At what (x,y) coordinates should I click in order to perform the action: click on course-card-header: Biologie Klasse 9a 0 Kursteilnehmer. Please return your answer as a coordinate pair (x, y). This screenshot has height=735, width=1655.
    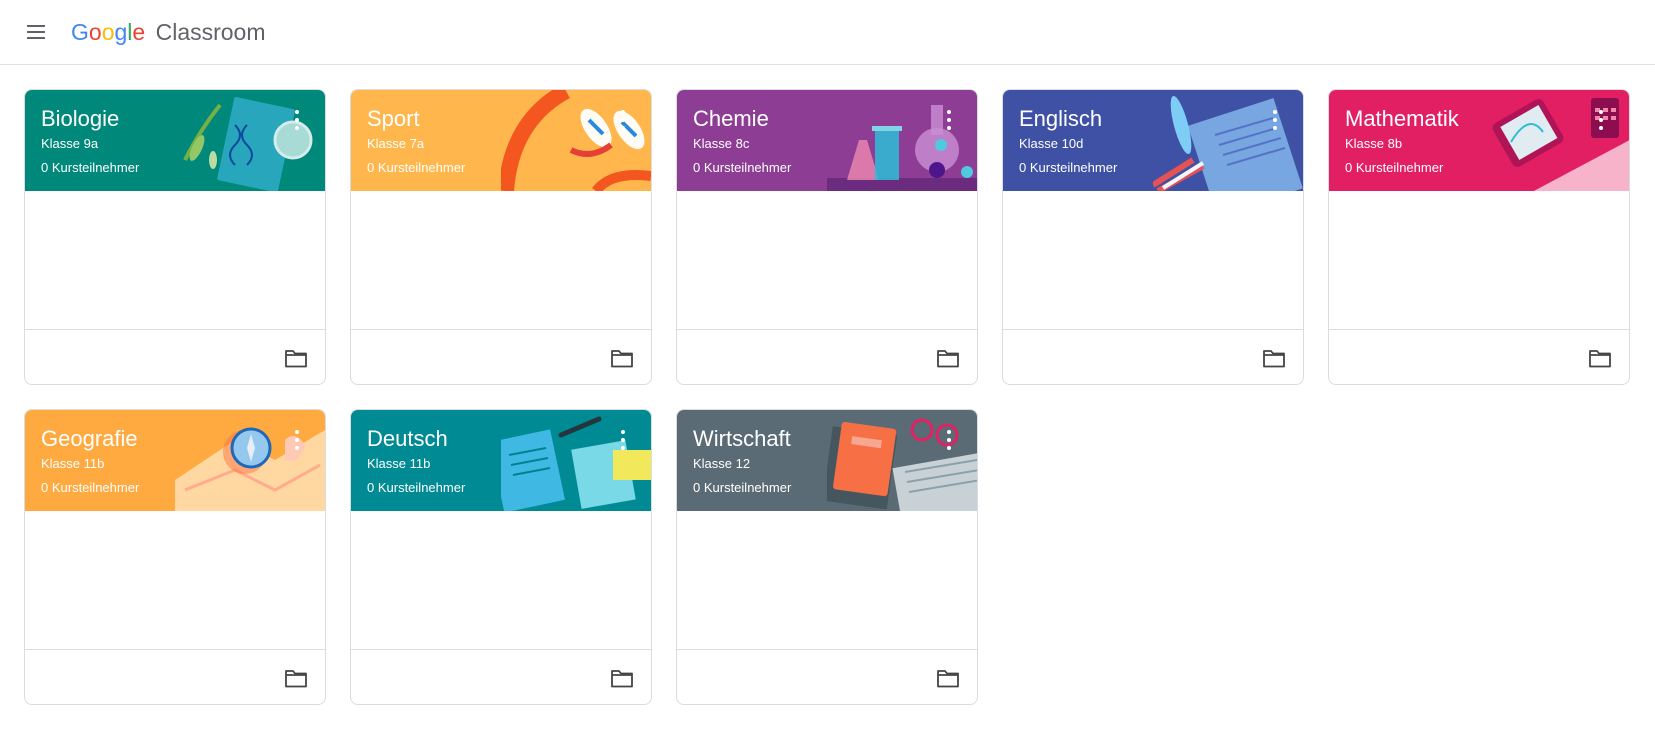
    Looking at the image, I should click on (175, 140).